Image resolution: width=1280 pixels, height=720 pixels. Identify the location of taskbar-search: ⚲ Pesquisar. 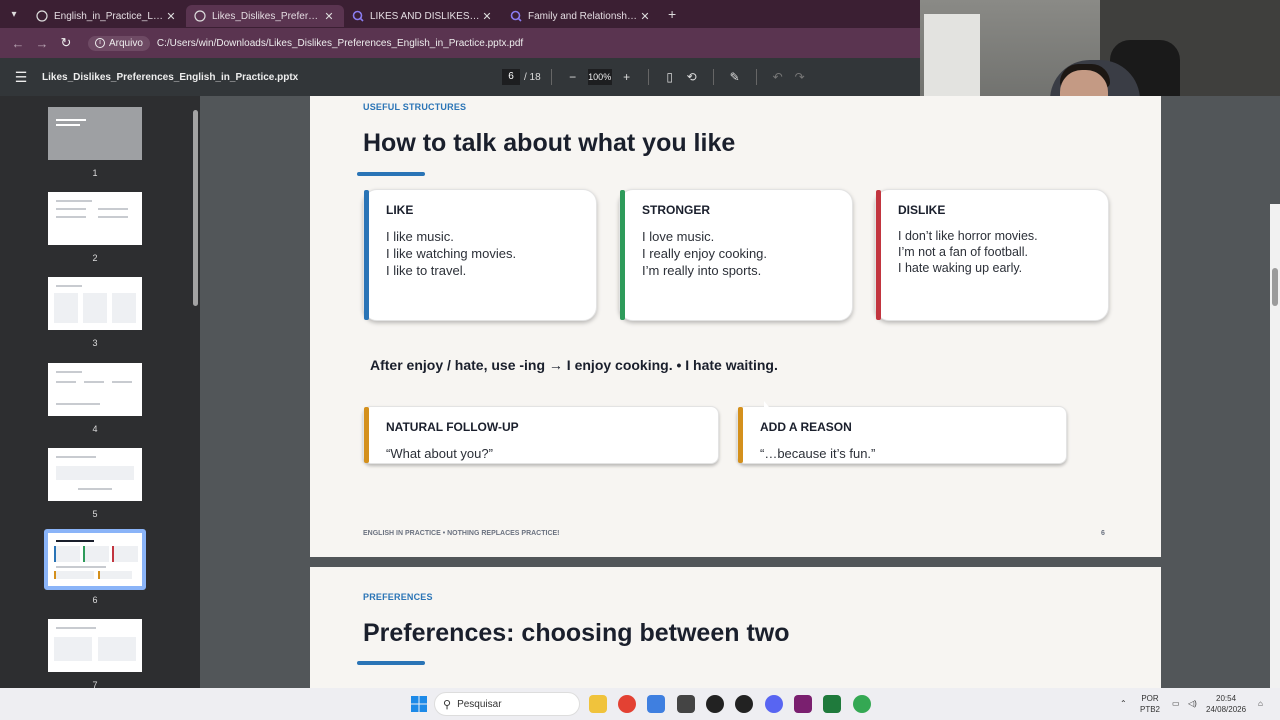
(507, 704).